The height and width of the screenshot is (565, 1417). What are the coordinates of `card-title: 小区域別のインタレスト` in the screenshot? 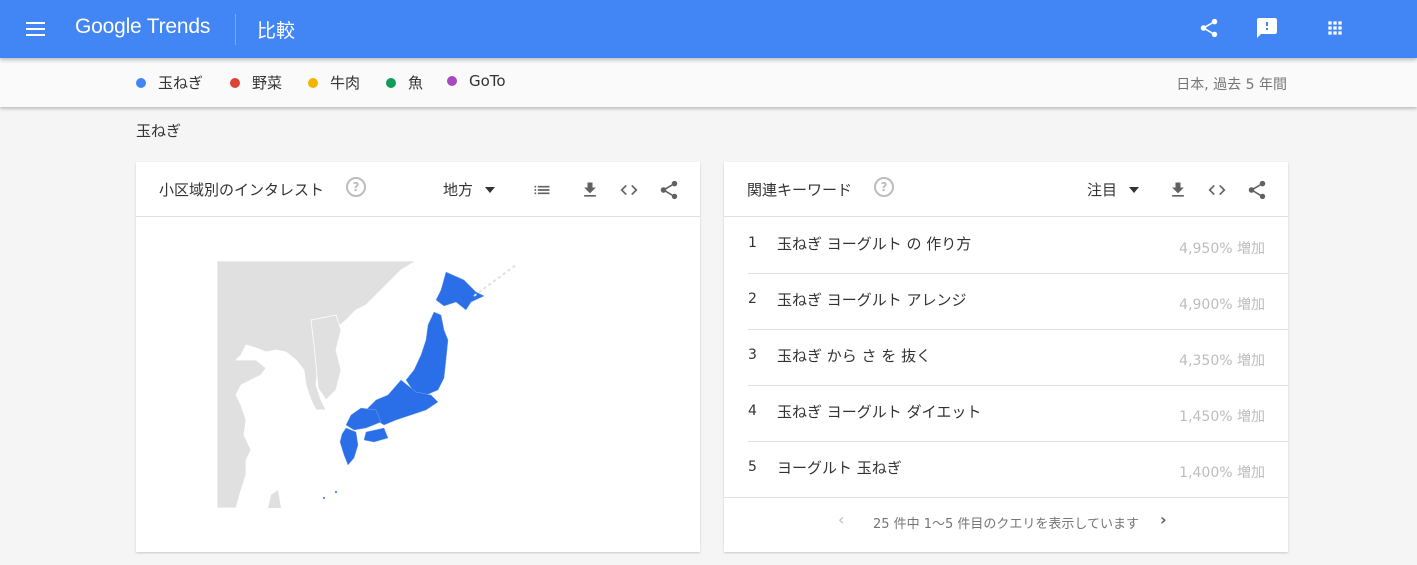 It's located at (242, 190).